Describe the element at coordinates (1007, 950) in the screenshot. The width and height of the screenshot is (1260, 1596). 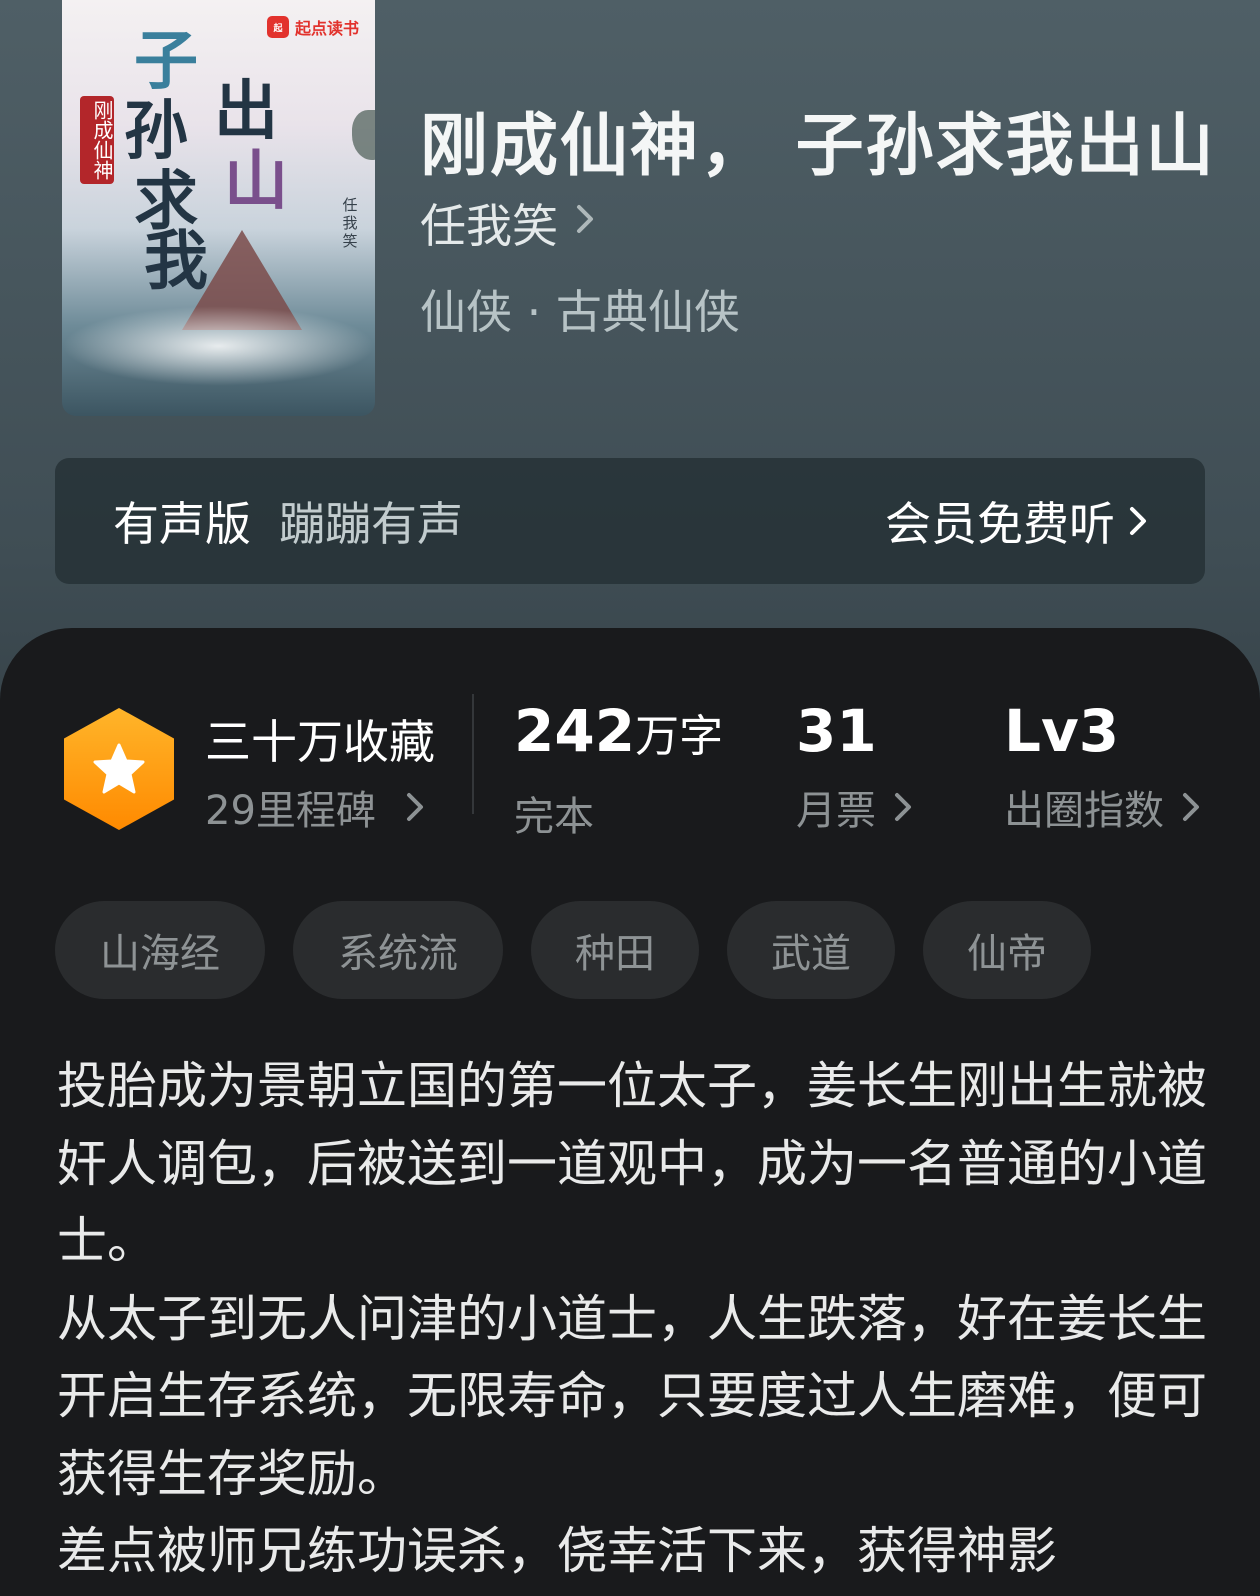
I see `tag-chip: 仙帝` at that location.